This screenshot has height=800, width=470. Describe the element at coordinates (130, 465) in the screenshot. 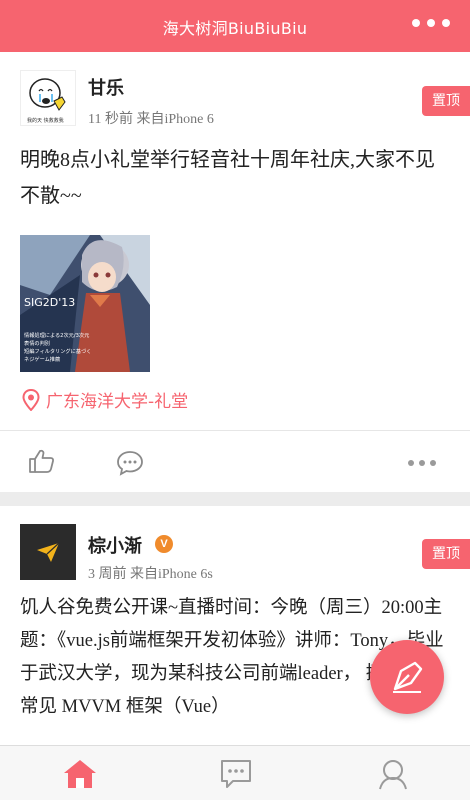

I see `comment-icon` at that location.